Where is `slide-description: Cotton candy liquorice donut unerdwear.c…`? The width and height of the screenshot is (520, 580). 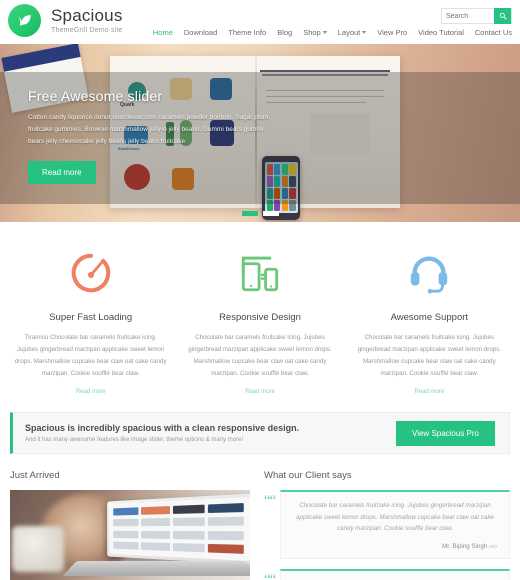 slide-description: Cotton candy liquorice donut unerdwear.c… is located at coordinates (148, 130).